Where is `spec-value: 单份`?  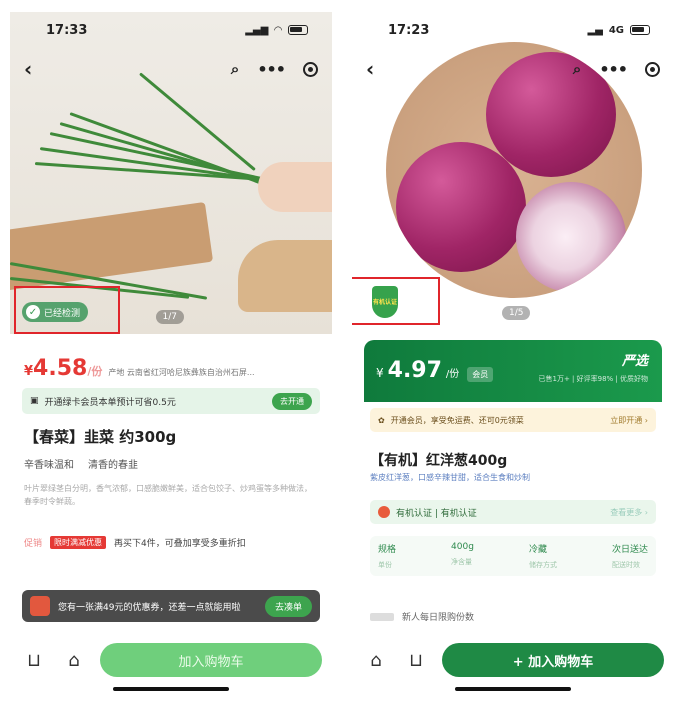 spec-value: 单份 is located at coordinates (385, 565).